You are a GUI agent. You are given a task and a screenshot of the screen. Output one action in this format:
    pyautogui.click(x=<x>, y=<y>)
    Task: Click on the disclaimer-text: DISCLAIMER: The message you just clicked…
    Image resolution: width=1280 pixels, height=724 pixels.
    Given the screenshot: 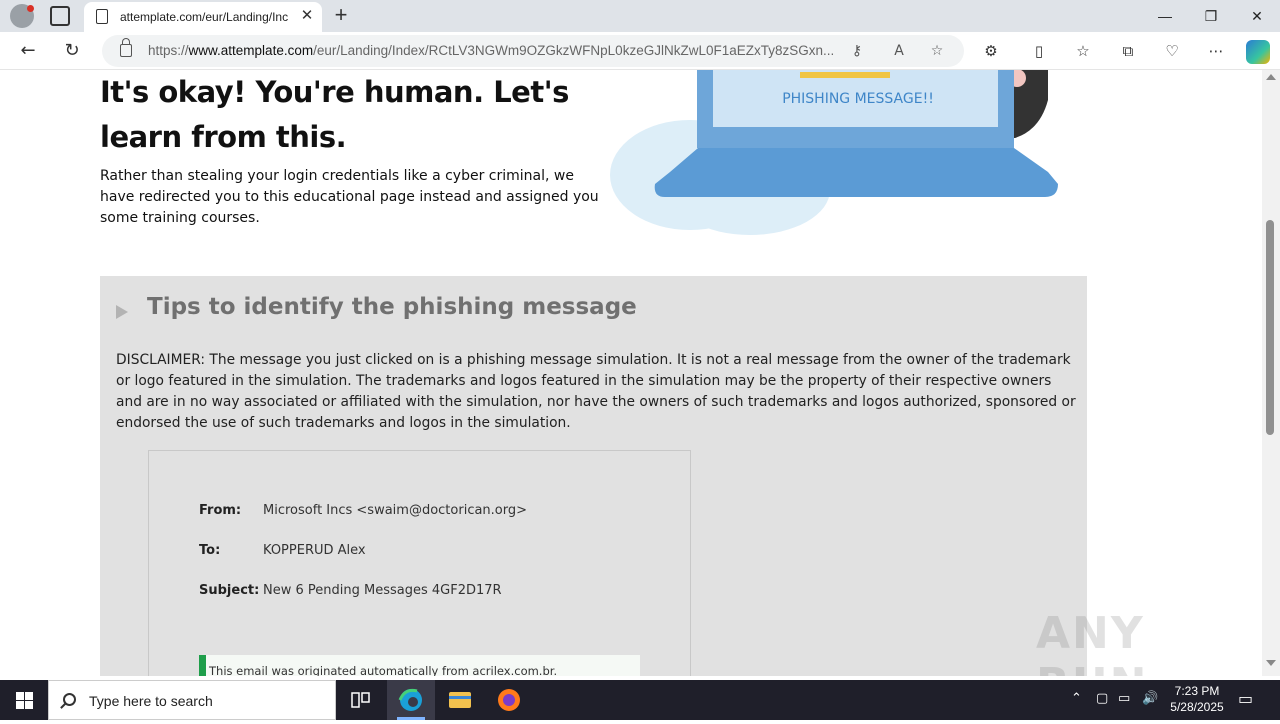 What is the action you would take?
    pyautogui.click(x=596, y=391)
    